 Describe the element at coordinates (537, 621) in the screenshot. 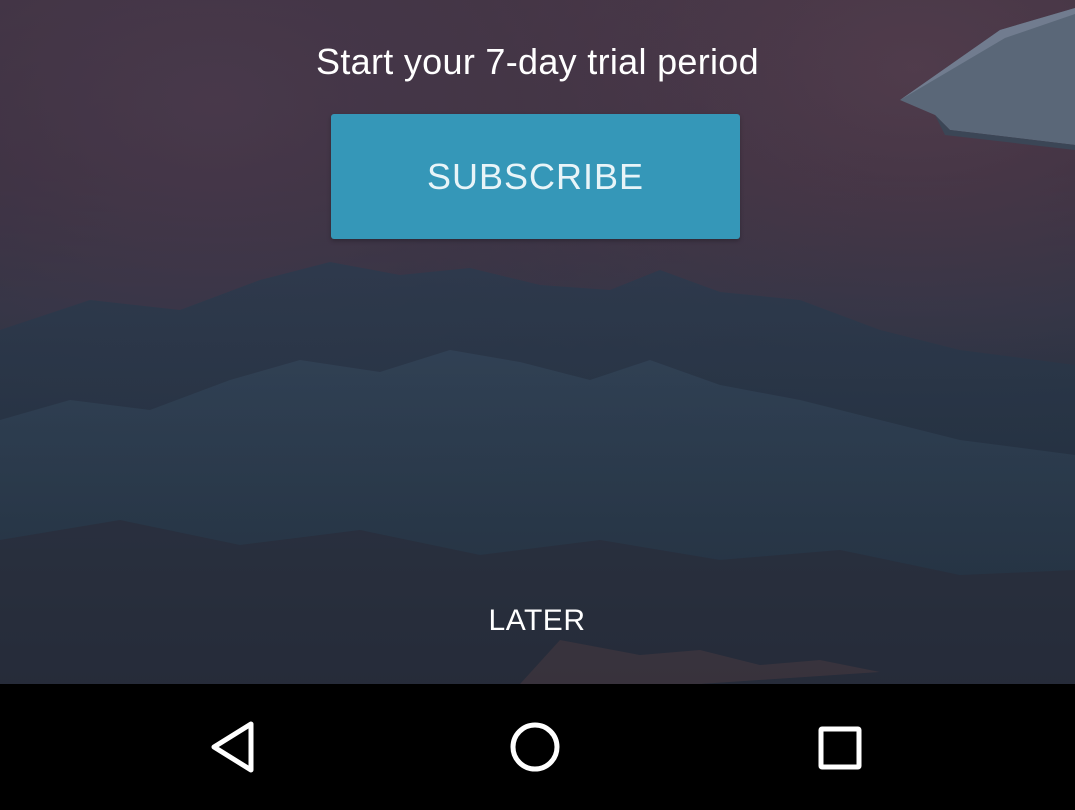

I see `later-button: LATER` at that location.